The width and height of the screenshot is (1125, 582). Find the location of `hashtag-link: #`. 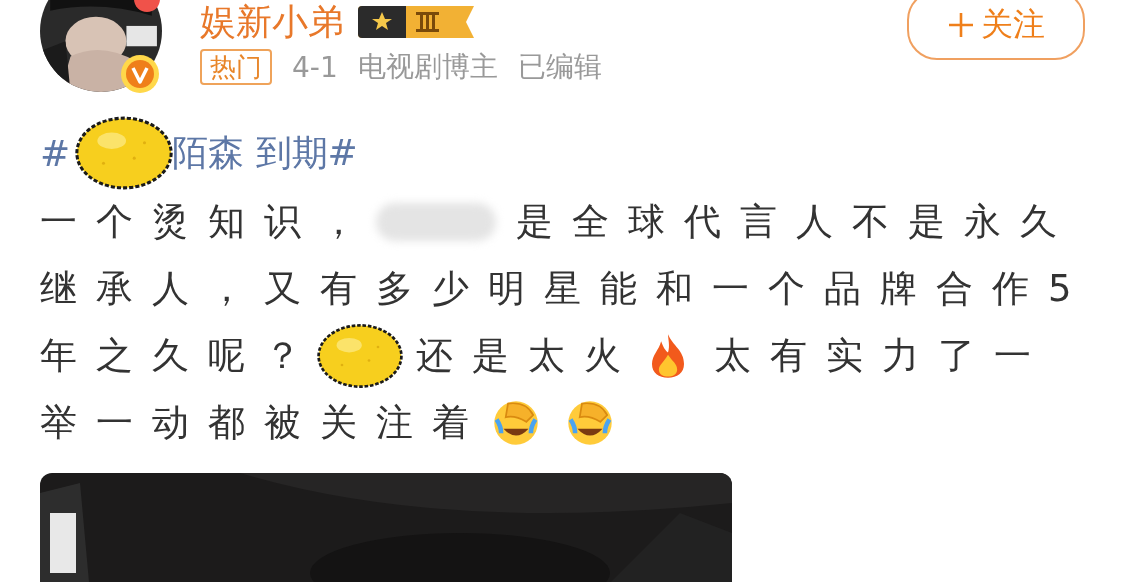

hashtag-link: # is located at coordinates (55, 153).